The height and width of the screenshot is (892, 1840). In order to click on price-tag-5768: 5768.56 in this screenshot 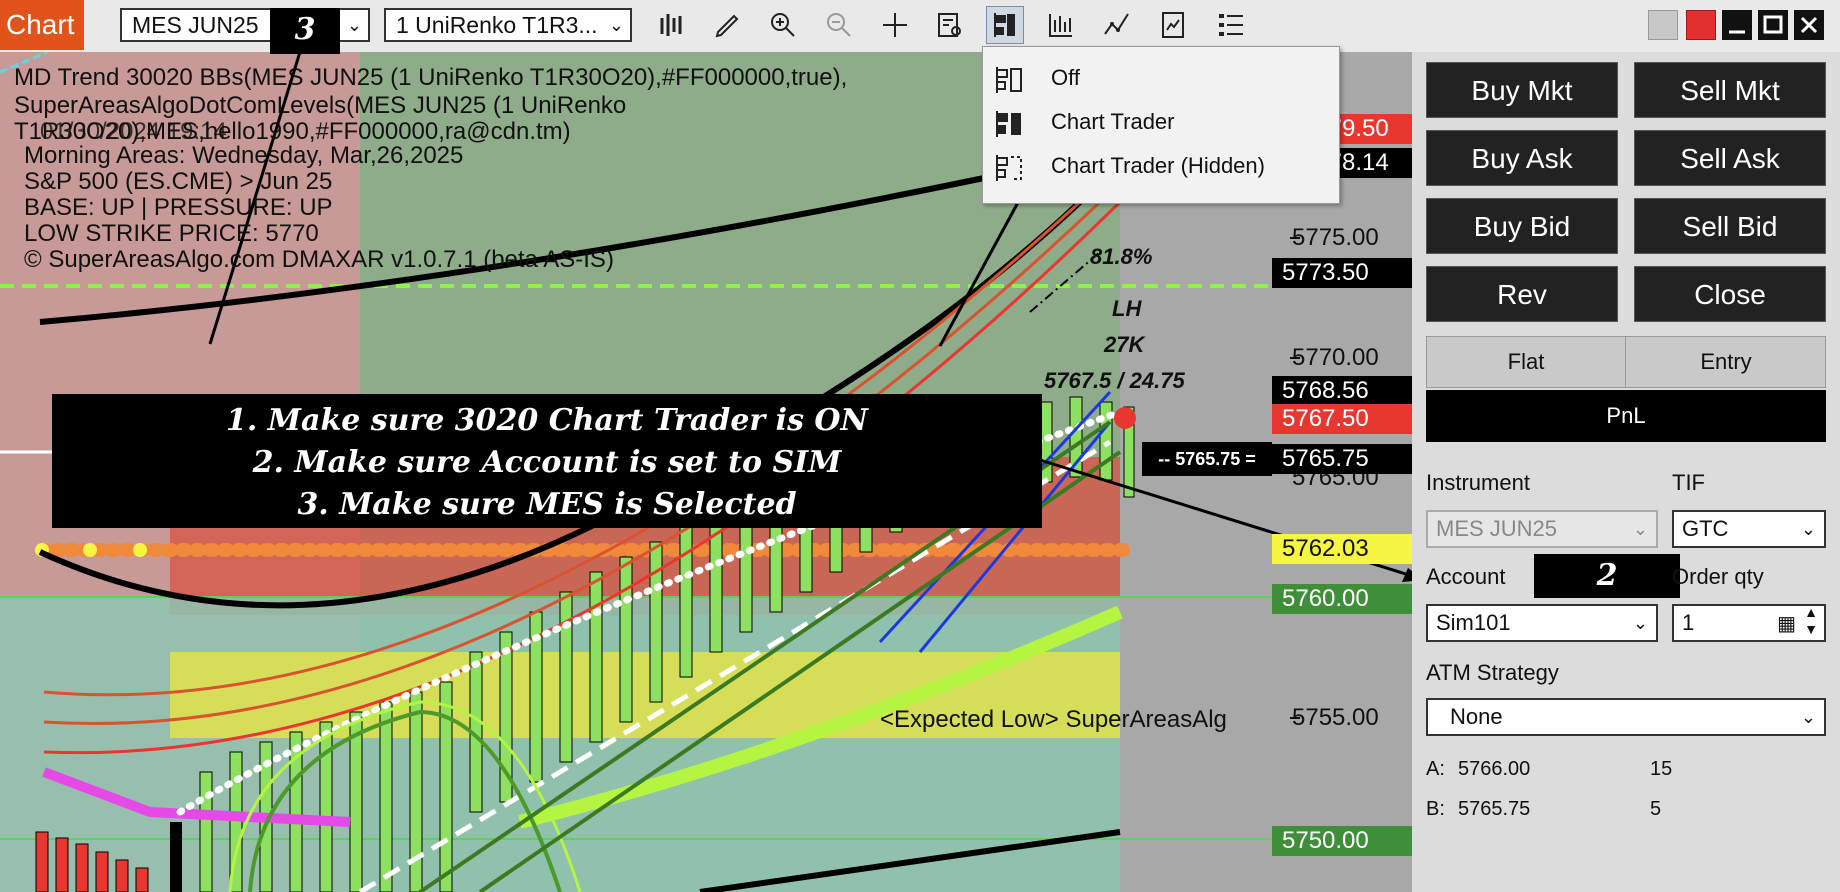, I will do `click(1342, 391)`.